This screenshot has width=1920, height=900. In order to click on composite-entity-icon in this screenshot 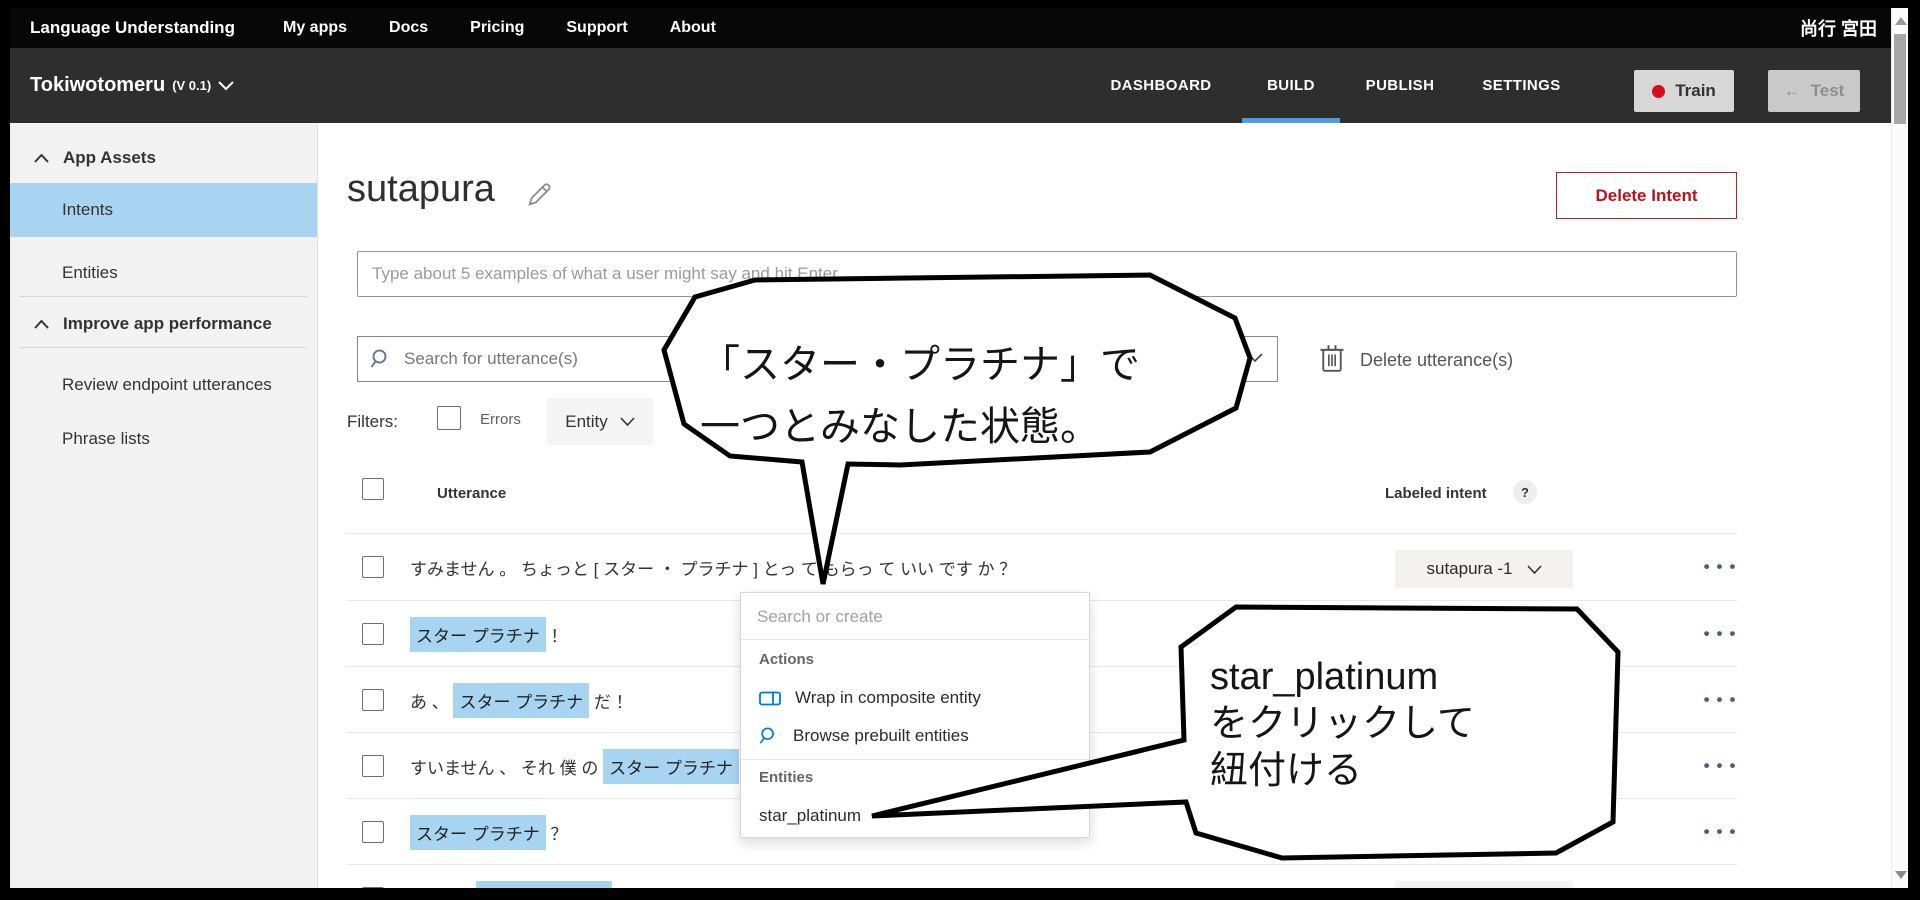, I will do `click(770, 698)`.